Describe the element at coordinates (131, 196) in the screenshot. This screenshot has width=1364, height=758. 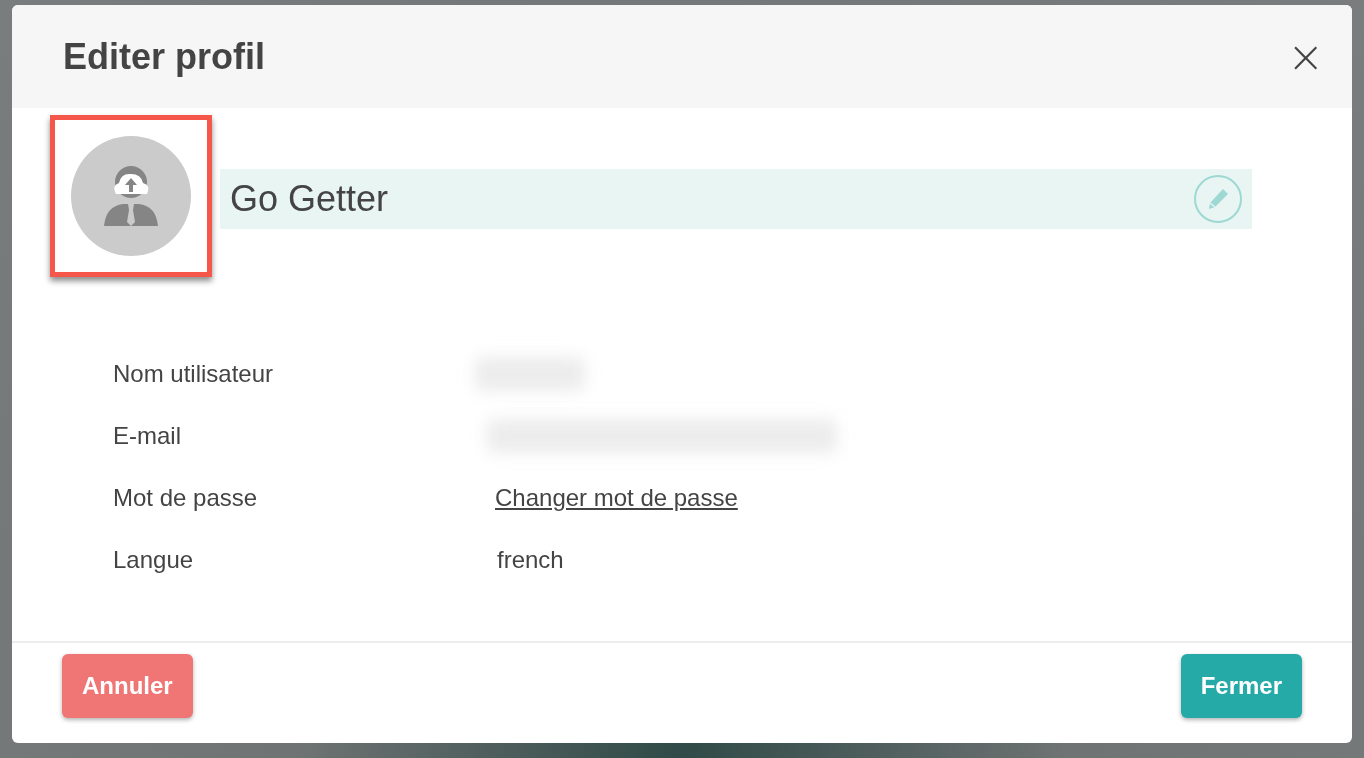
I see `avatar-upload-icon` at that location.